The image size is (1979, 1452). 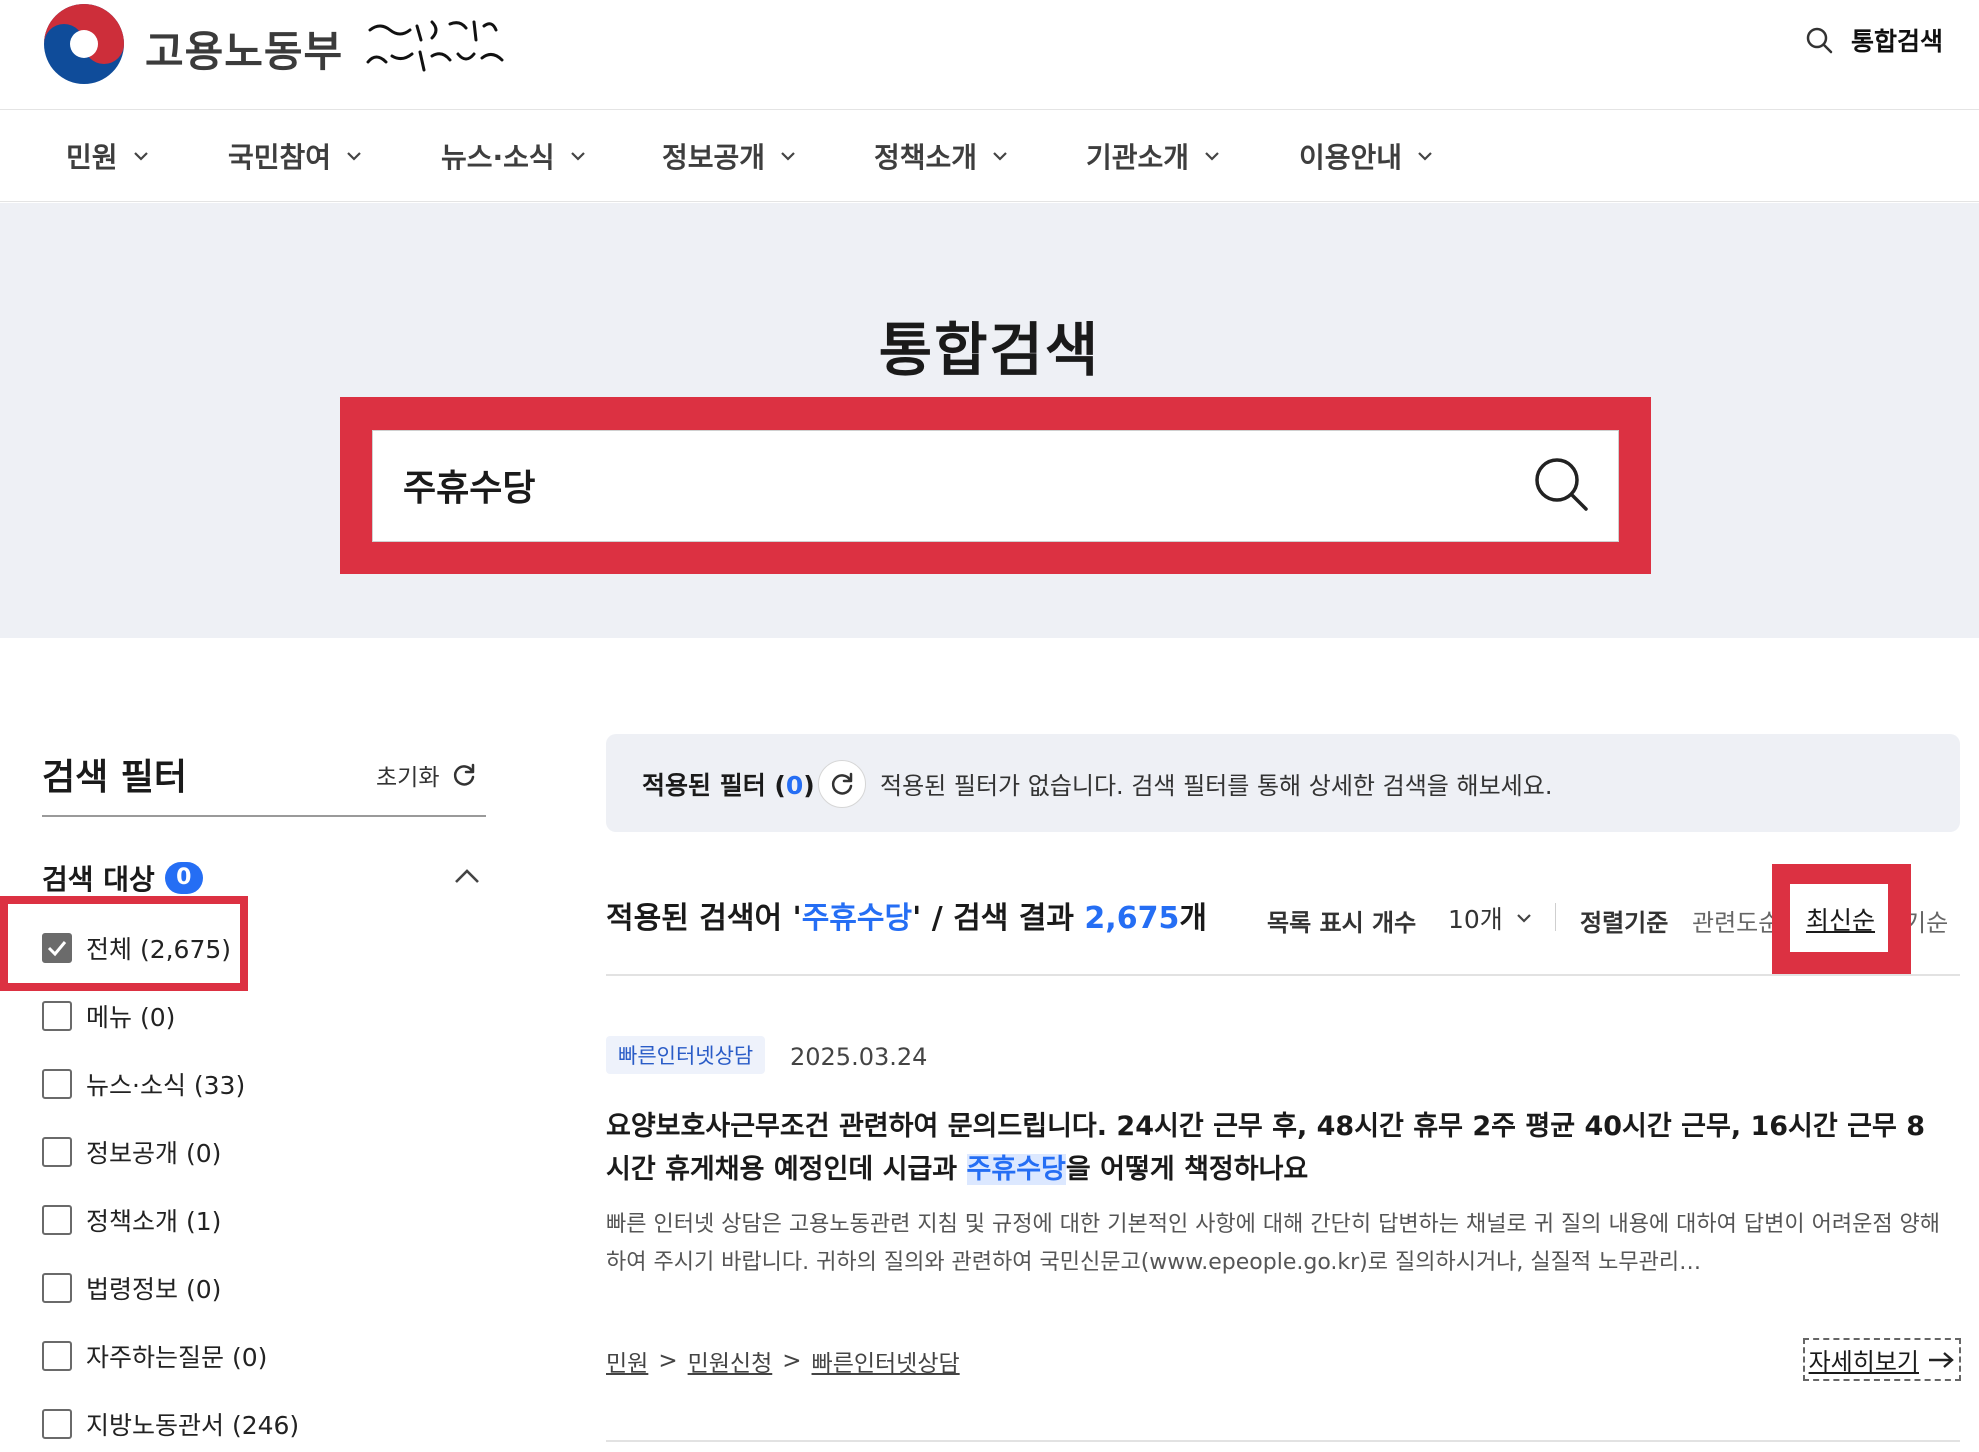 What do you see at coordinates (1819, 40) in the screenshot?
I see `search-icon` at bounding box center [1819, 40].